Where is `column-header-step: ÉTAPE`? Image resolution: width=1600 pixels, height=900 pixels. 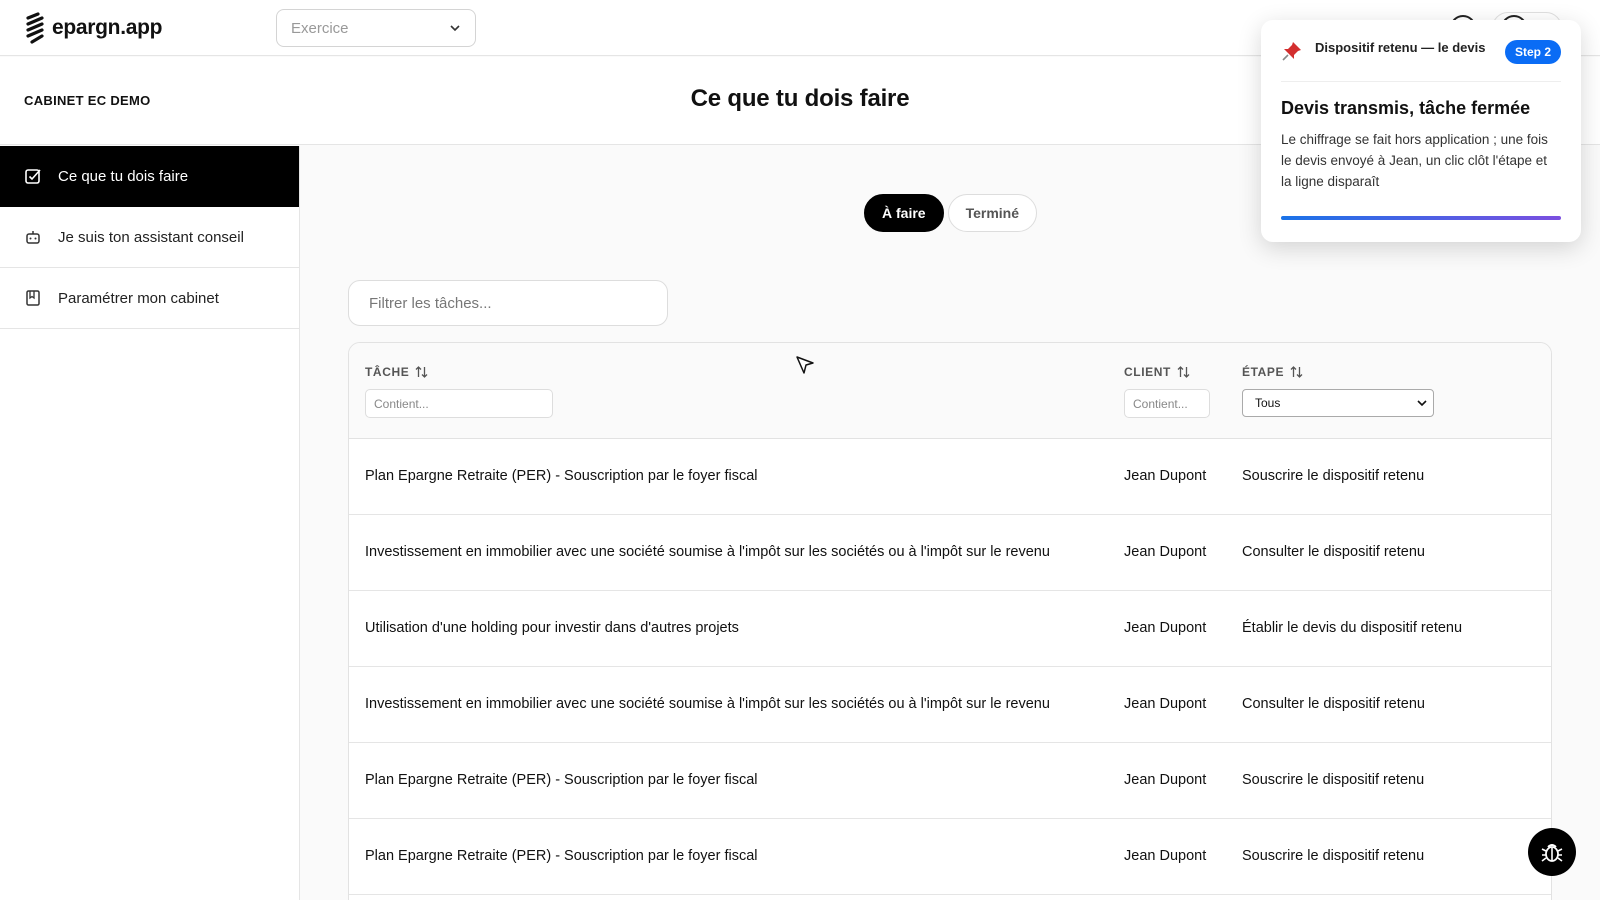
column-header-step: ÉTAPE is located at coordinates (1272, 372).